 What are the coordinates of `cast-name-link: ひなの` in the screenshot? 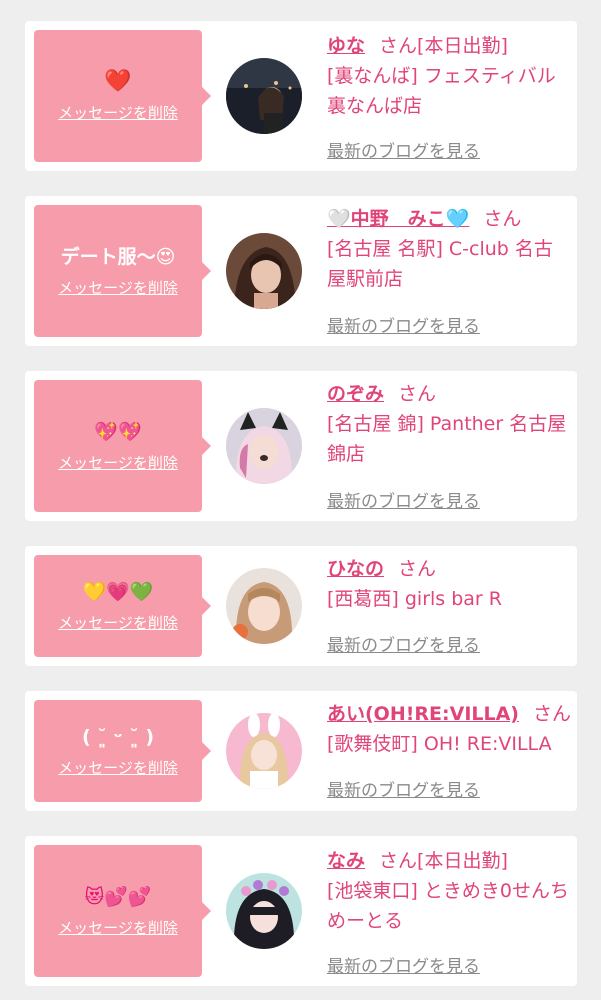 It's located at (355, 569).